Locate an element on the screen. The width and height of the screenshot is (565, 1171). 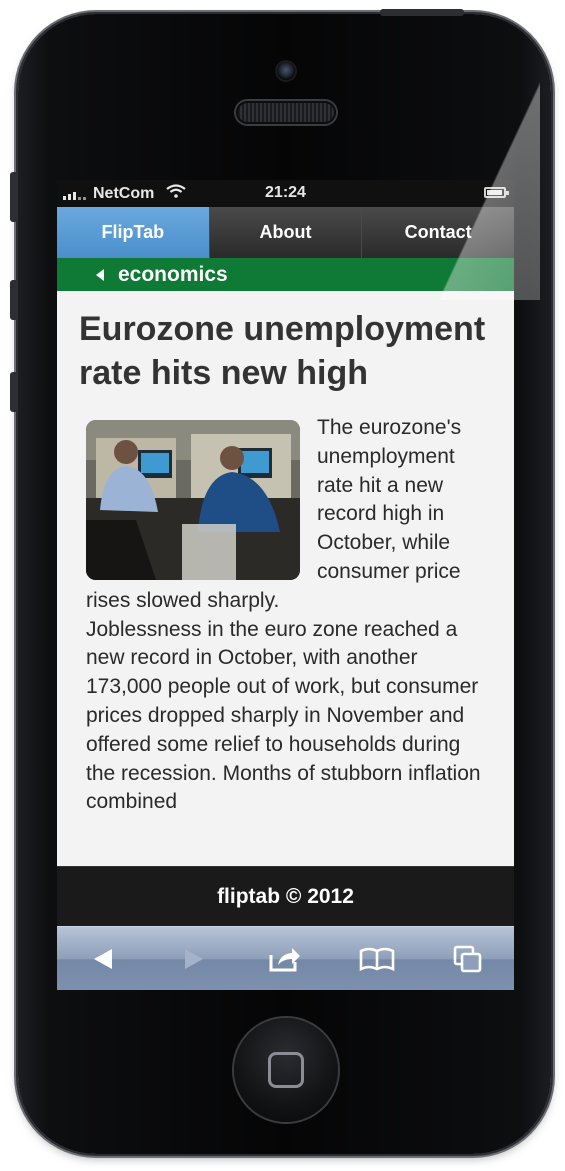
share-icon is located at coordinates (285, 960).